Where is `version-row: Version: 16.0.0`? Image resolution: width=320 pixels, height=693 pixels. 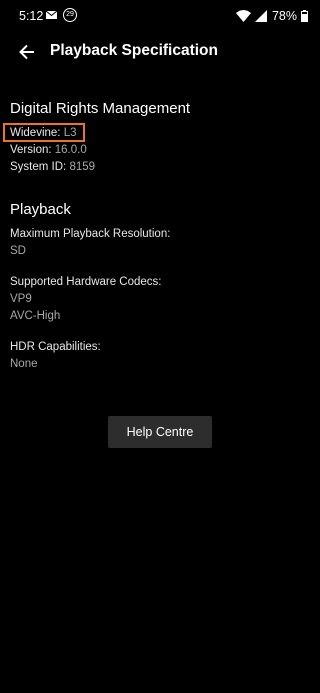
version-row: Version: 16.0.0 is located at coordinates (160, 150).